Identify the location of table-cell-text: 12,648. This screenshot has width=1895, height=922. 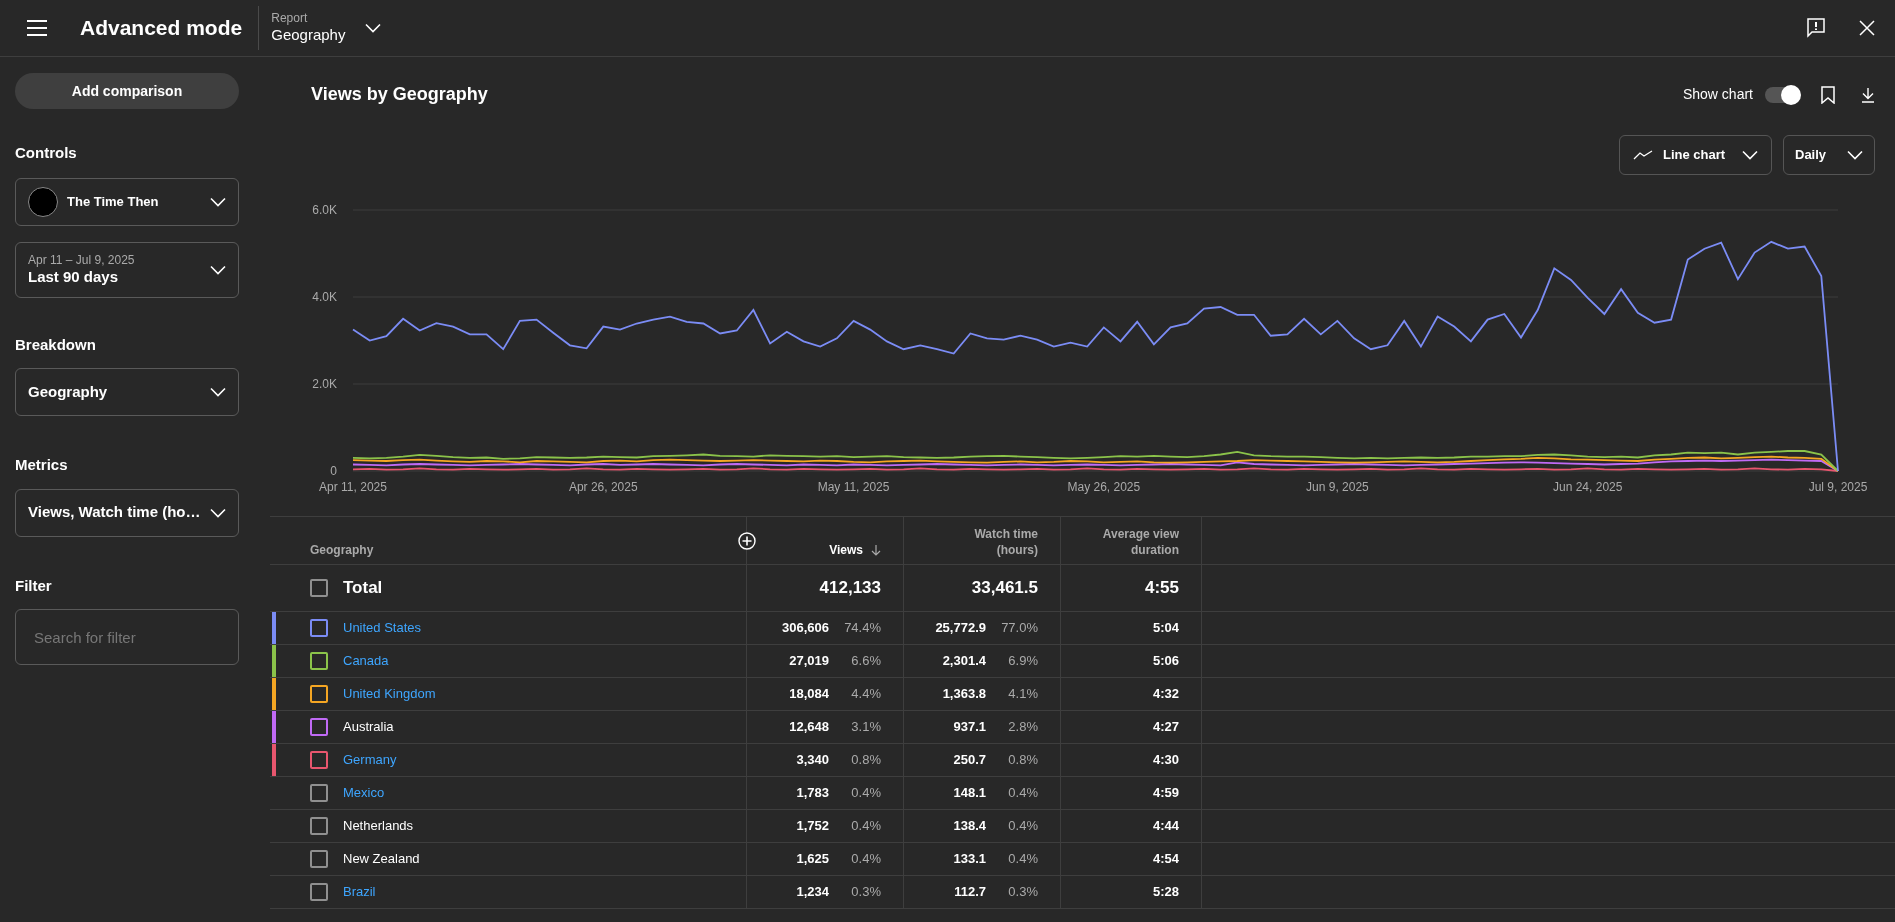
(809, 727).